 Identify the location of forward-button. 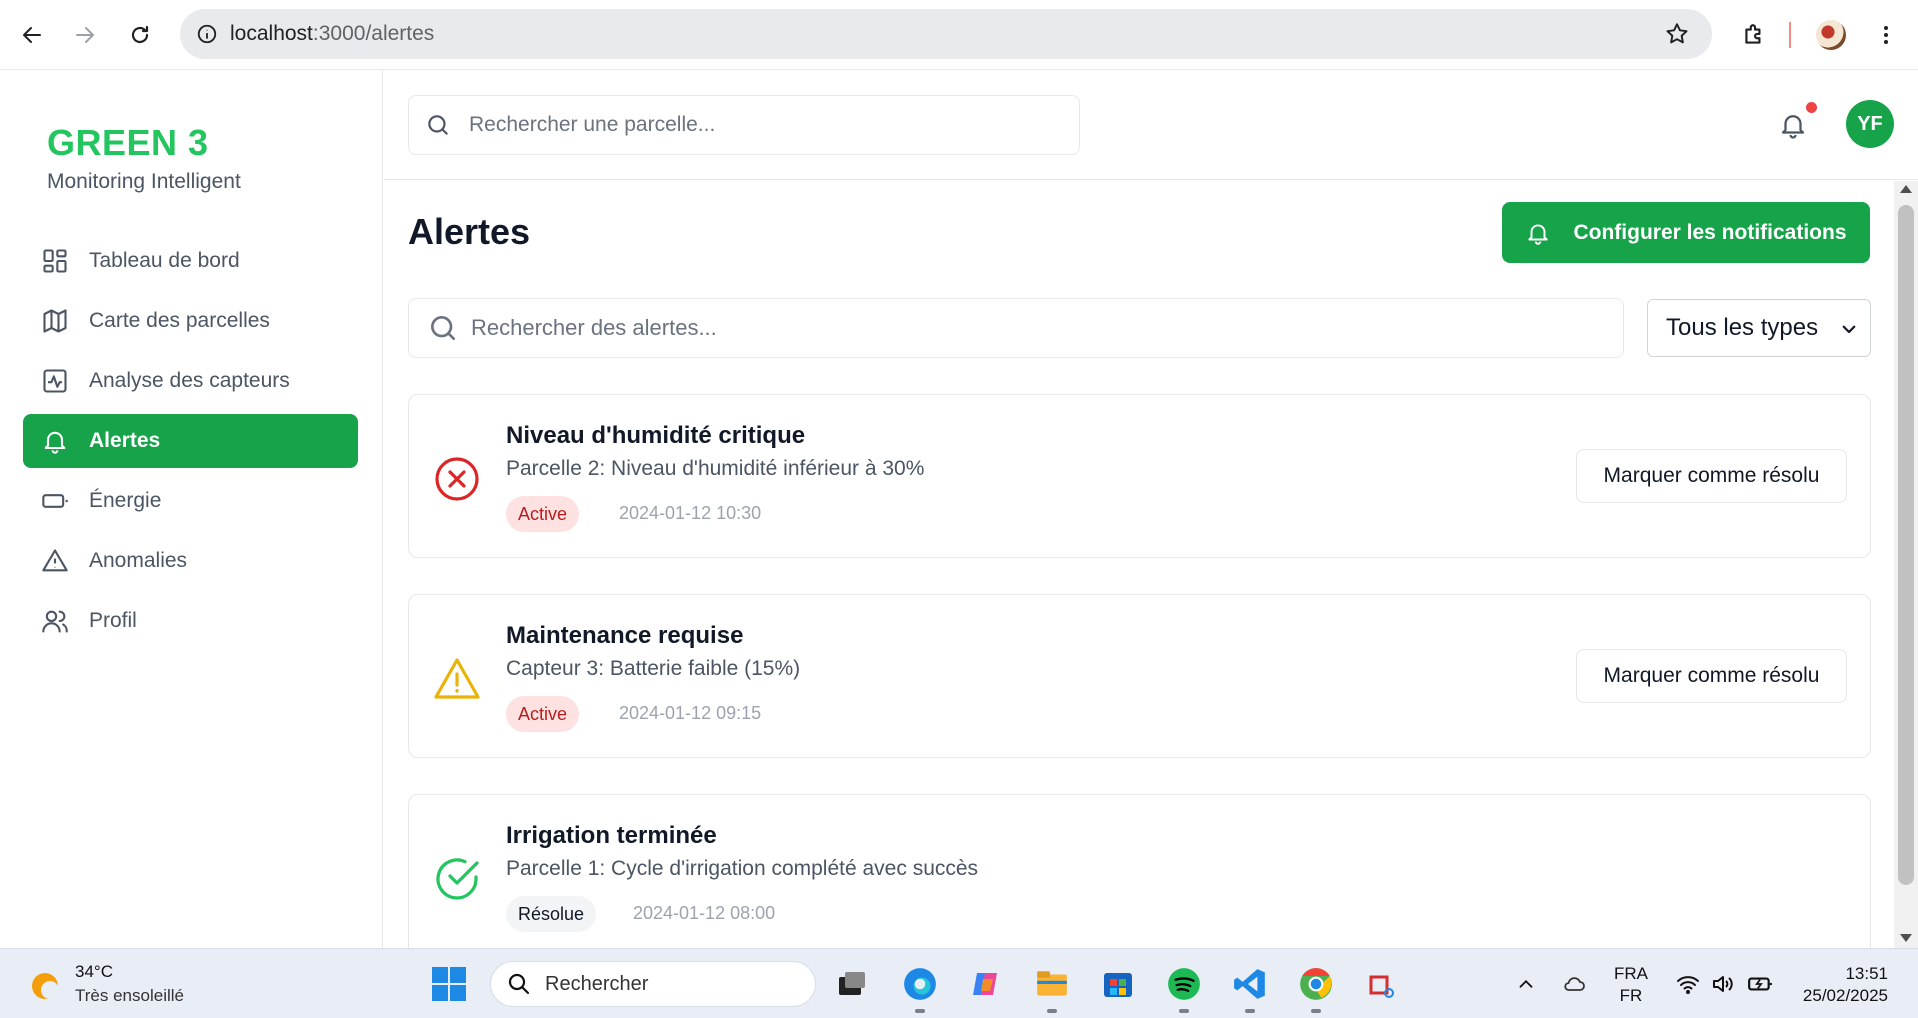
(85, 35).